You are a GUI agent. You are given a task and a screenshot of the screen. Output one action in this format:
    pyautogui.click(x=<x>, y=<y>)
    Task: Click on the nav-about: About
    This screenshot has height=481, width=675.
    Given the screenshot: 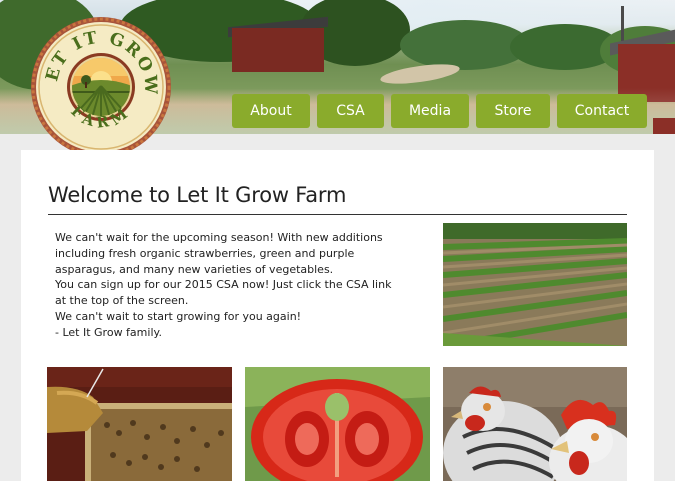 What is the action you would take?
    pyautogui.click(x=271, y=111)
    